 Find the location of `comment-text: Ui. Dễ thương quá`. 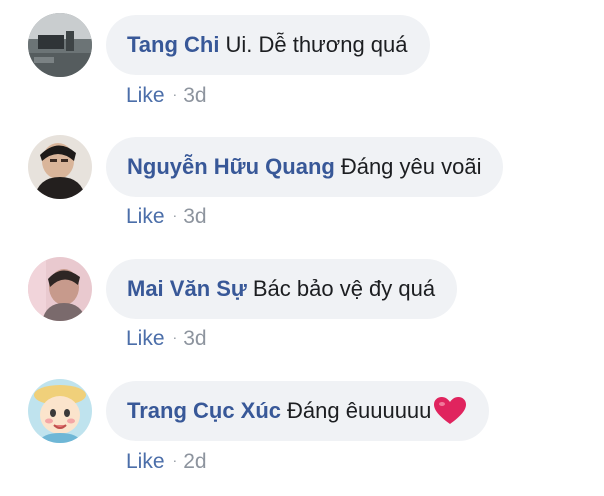

comment-text: Ui. Dễ thương quá is located at coordinates (316, 44).